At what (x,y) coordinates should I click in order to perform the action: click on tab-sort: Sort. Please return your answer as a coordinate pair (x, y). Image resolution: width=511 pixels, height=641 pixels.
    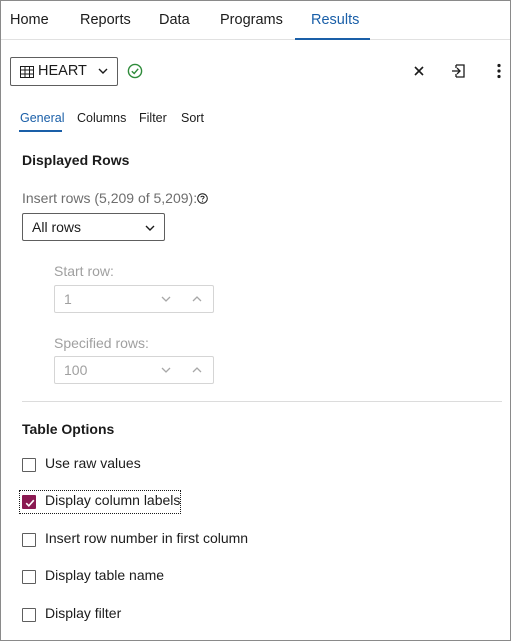
    Looking at the image, I should click on (192, 118).